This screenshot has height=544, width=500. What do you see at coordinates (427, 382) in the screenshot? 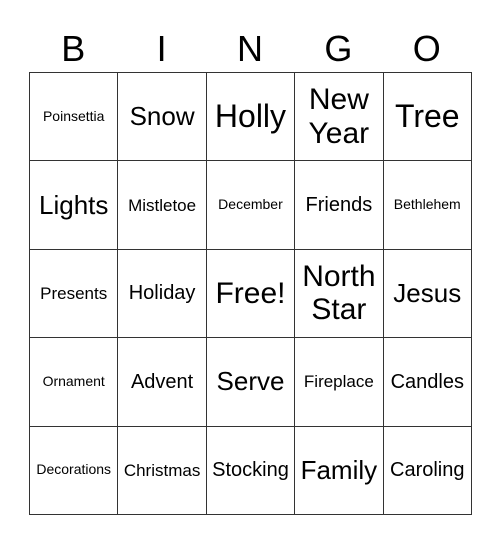
I see `bingo-cell: Candles` at bounding box center [427, 382].